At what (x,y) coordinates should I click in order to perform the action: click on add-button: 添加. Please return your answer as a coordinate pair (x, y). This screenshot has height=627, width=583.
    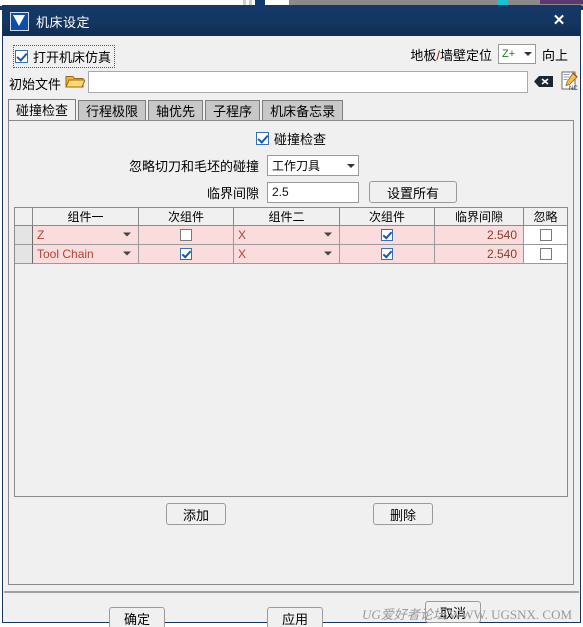
    Looking at the image, I should click on (196, 514).